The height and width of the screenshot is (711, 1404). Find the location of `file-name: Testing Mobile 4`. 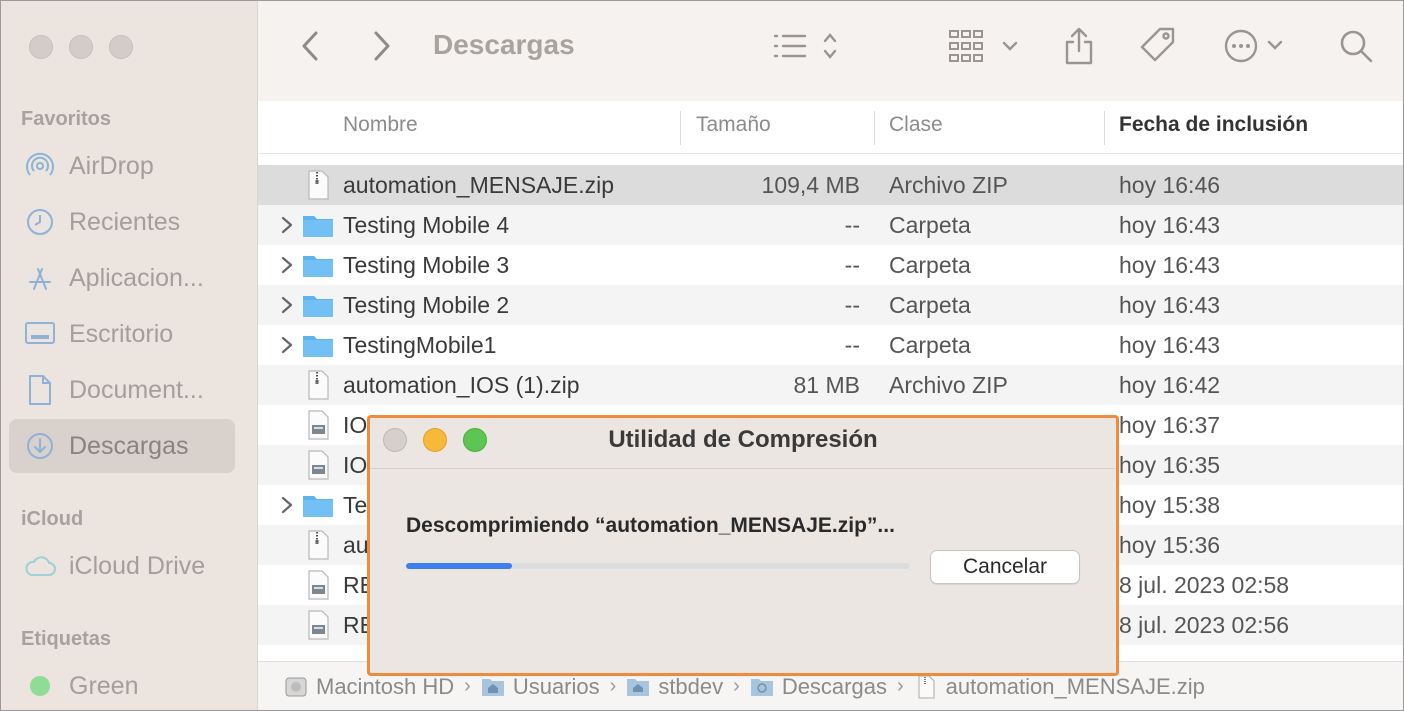

file-name: Testing Mobile 4 is located at coordinates (426, 225).